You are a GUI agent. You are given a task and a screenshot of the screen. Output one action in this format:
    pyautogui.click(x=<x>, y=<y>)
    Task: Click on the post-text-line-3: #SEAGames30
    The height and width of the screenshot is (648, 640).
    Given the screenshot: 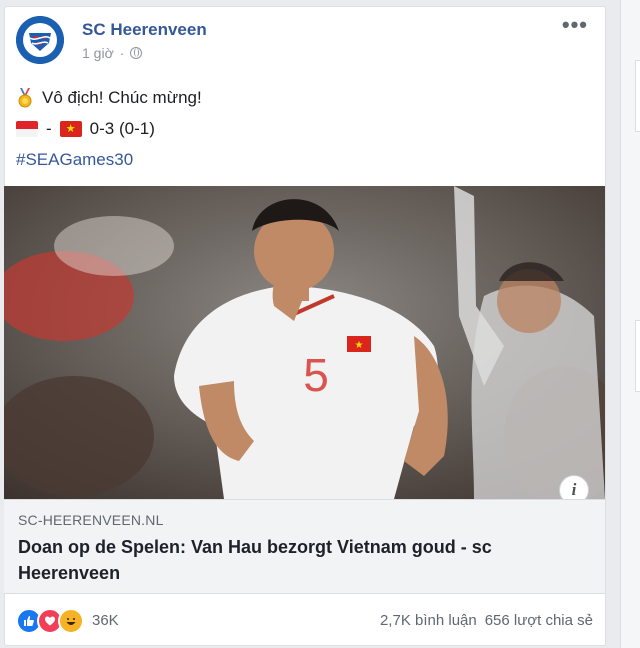 What is the action you would take?
    pyautogui.click(x=74, y=160)
    